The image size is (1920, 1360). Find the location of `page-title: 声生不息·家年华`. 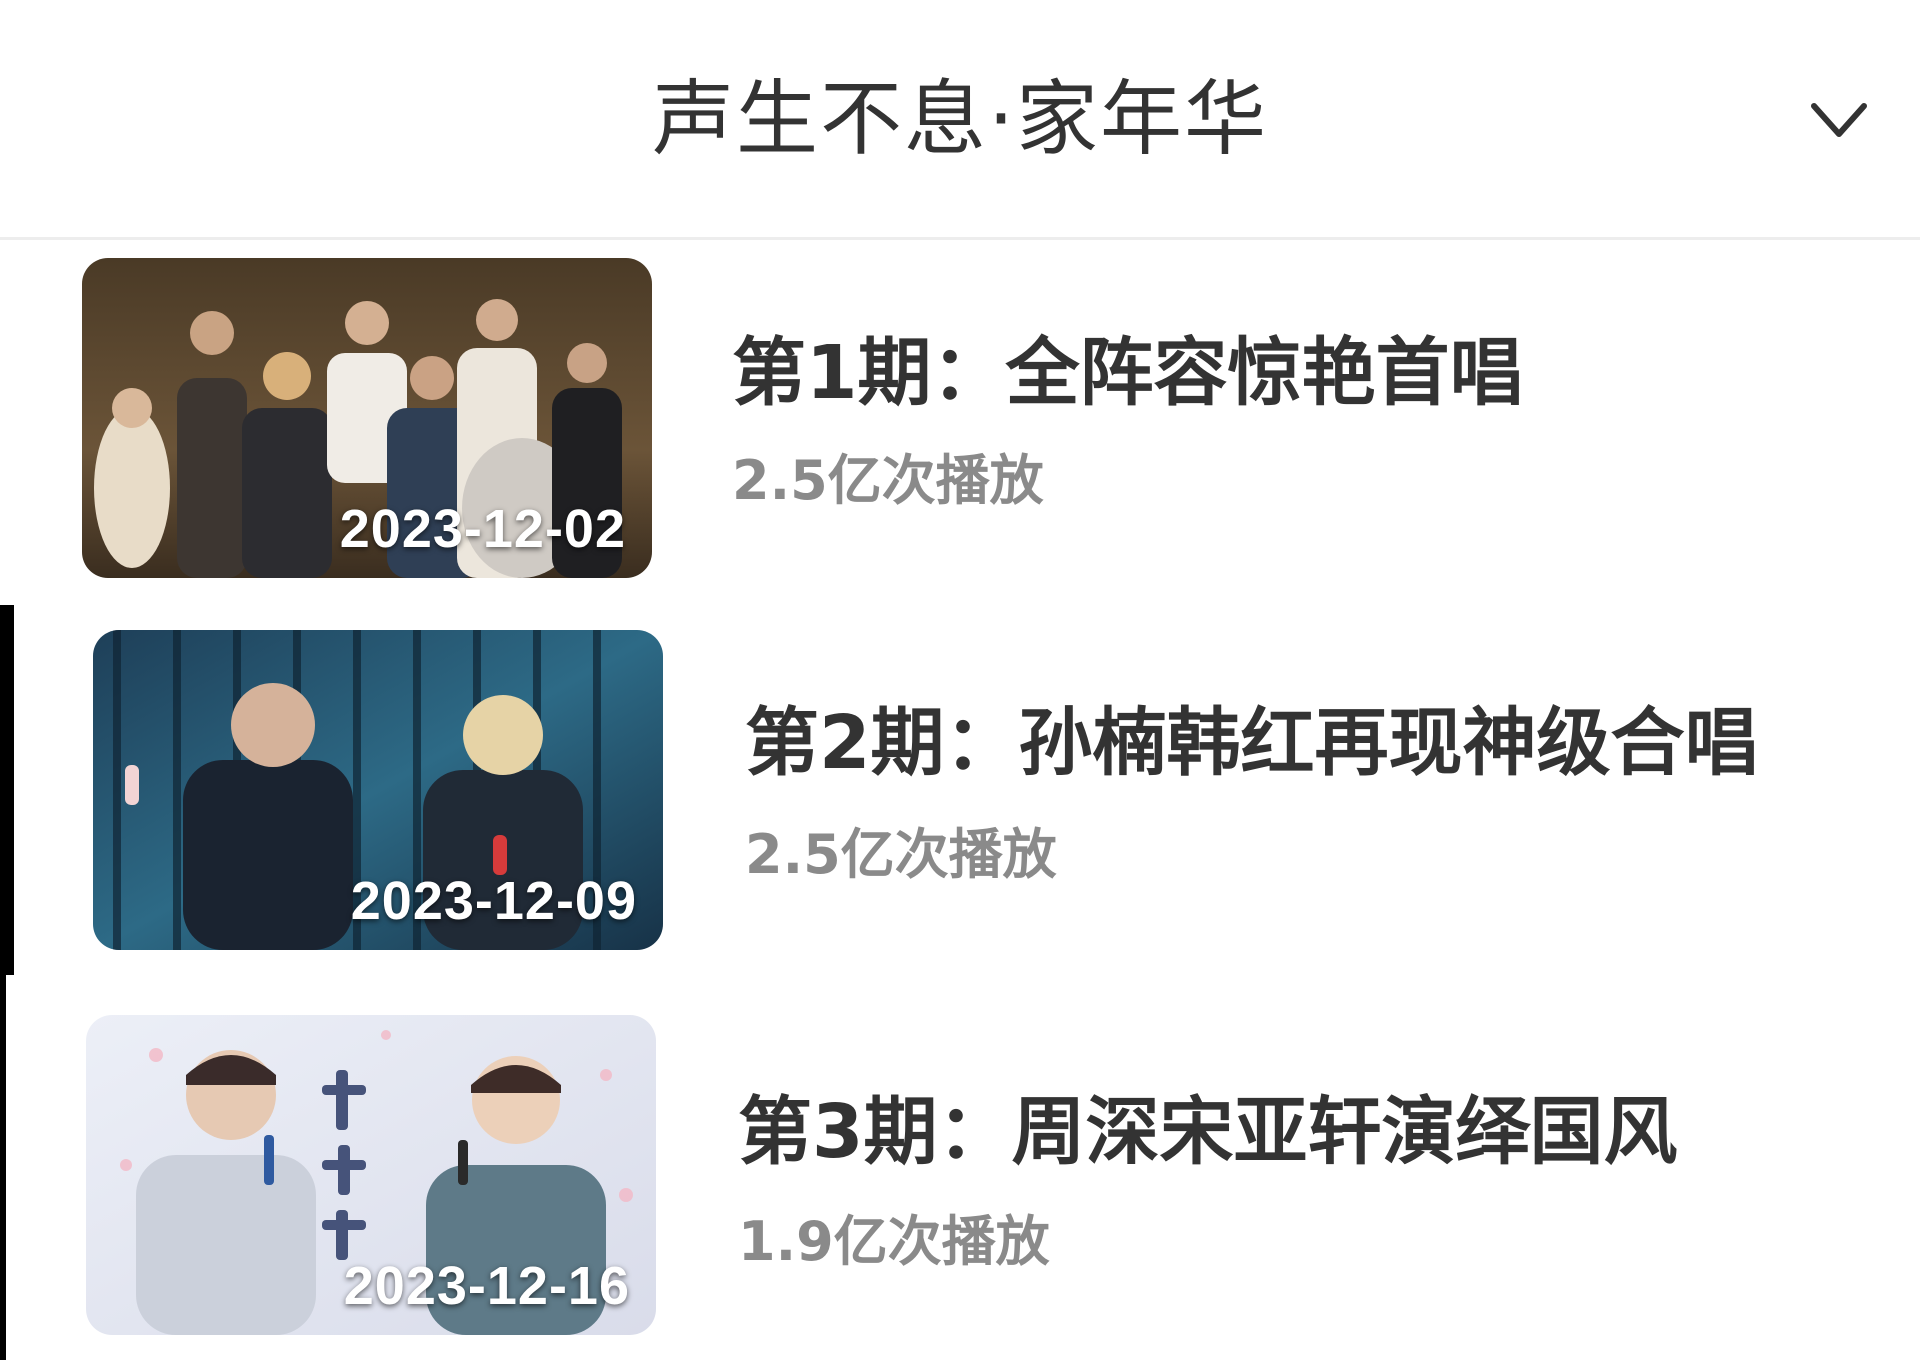

page-title: 声生不息·家年华 is located at coordinates (960, 119).